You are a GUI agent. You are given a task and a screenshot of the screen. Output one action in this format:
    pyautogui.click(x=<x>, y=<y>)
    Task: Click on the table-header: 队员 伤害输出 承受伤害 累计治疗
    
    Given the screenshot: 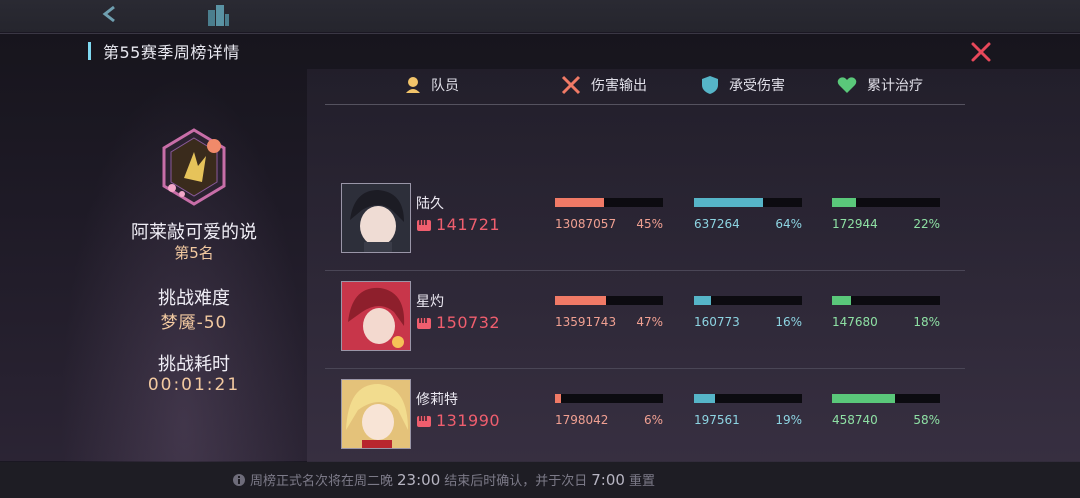 What is the action you would take?
    pyautogui.click(x=645, y=87)
    